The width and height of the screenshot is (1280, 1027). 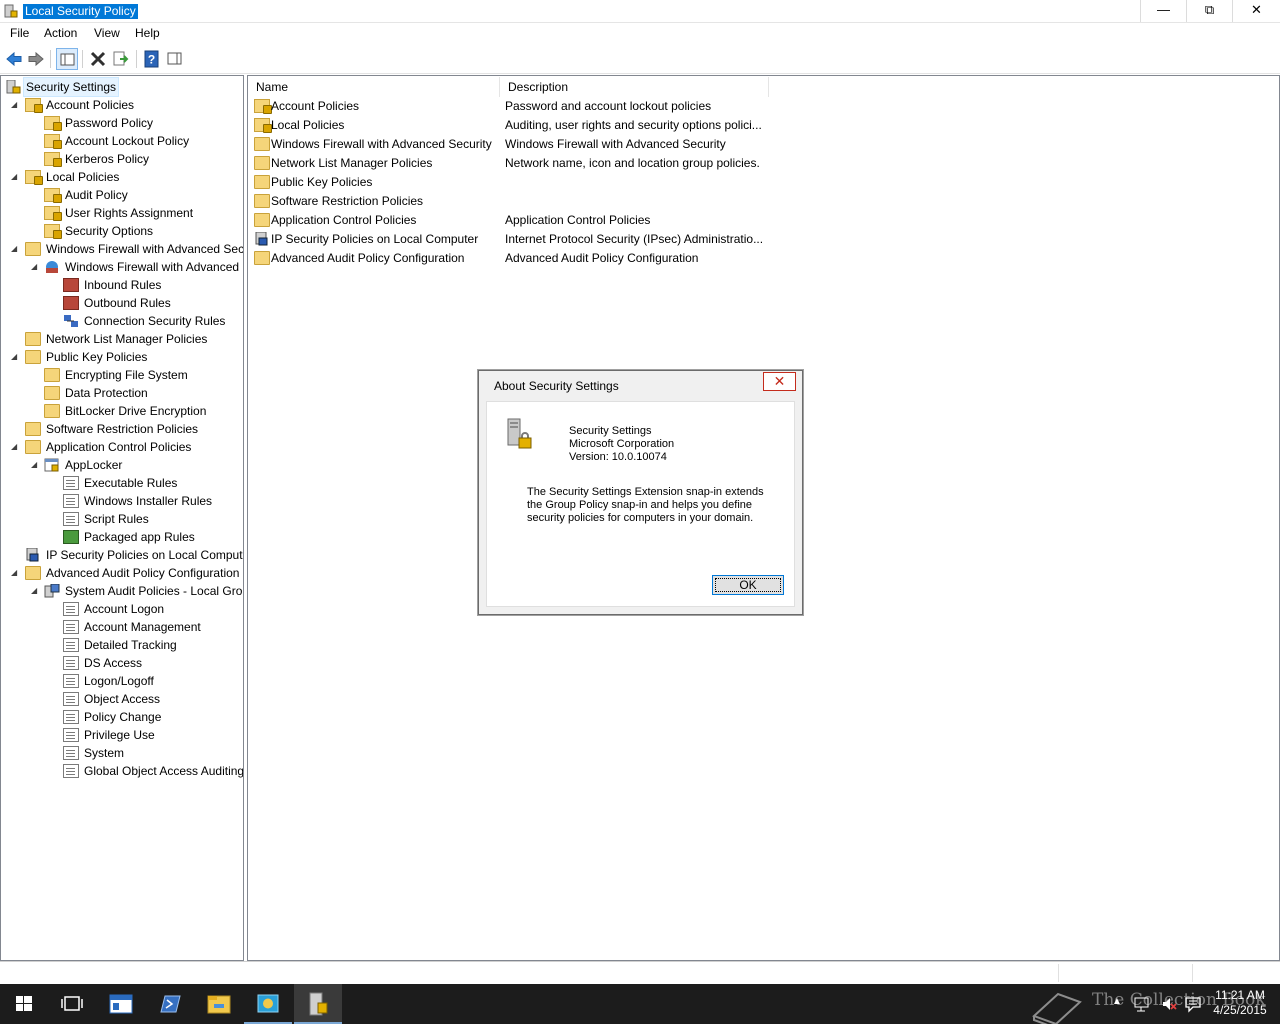 What do you see at coordinates (175, 59) in the screenshot?
I see `show-hide-action-pane-icon` at bounding box center [175, 59].